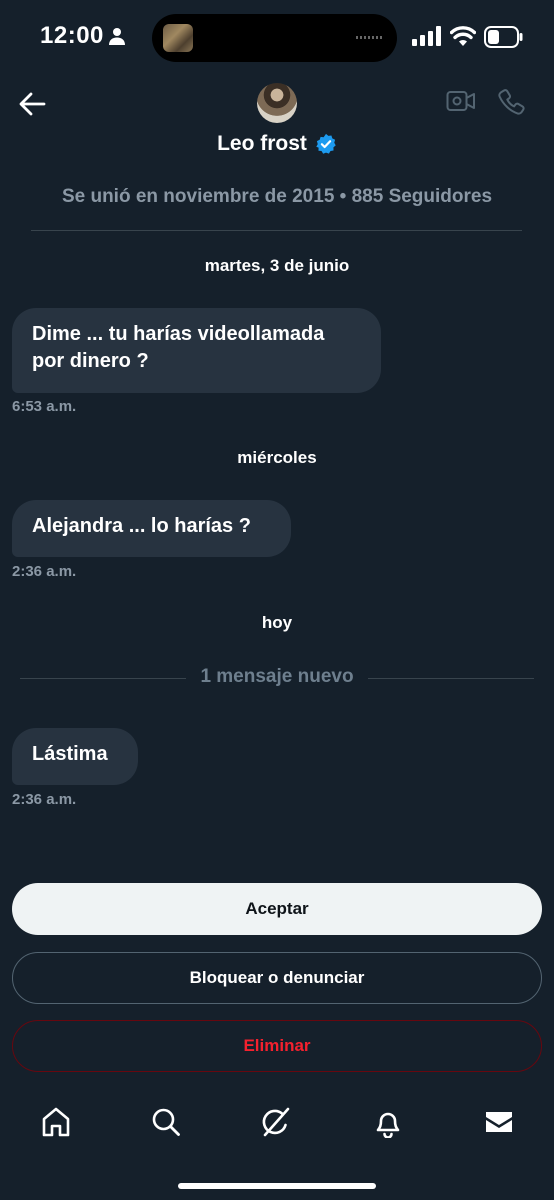 The width and height of the screenshot is (554, 1200). What do you see at coordinates (512, 102) in the screenshot?
I see `phone-call-icon` at bounding box center [512, 102].